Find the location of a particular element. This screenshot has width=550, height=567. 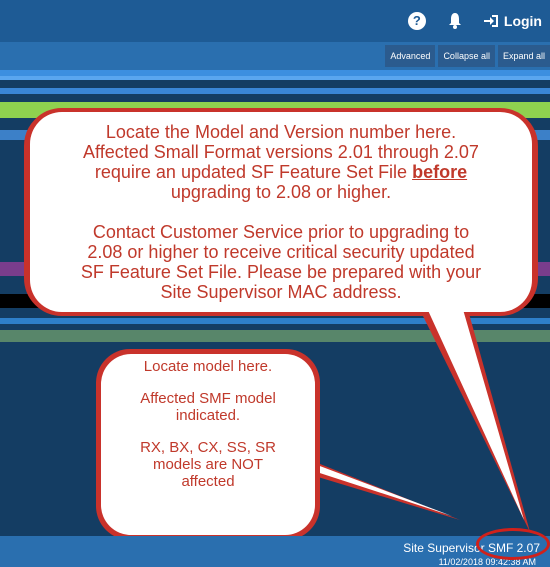

callout-line: affected is located at coordinates (208, 481).